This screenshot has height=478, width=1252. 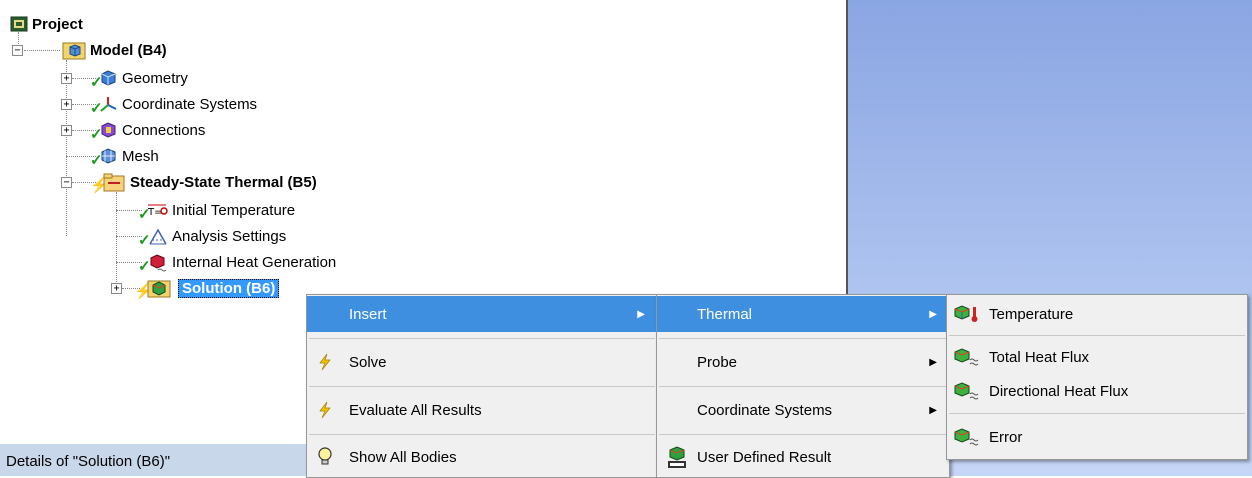 I want to click on tree-label: Connections, so click(x=164, y=130).